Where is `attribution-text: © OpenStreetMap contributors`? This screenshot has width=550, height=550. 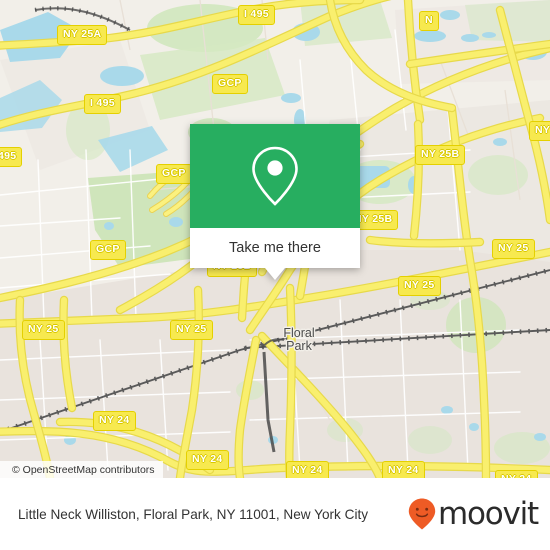
attribution-text: © OpenStreetMap contributors is located at coordinates (83, 469).